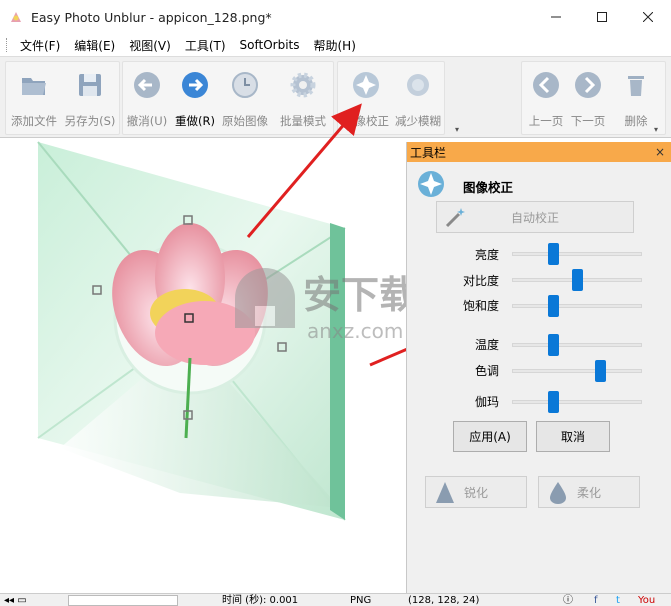 The image size is (671, 606). What do you see at coordinates (596, 600) in the screenshot?
I see `facebook-icon: f` at bounding box center [596, 600].